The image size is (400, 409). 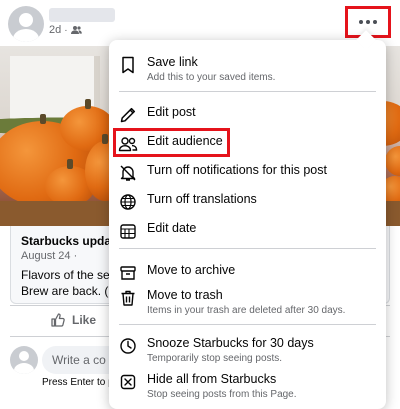 I want to click on pencil-icon, so click(x=128, y=115).